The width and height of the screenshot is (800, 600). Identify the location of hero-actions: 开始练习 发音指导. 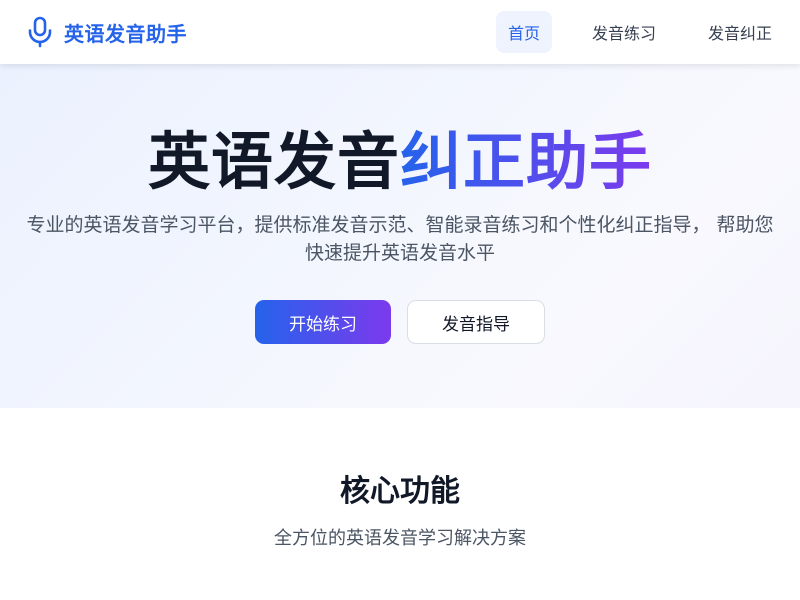
(400, 322).